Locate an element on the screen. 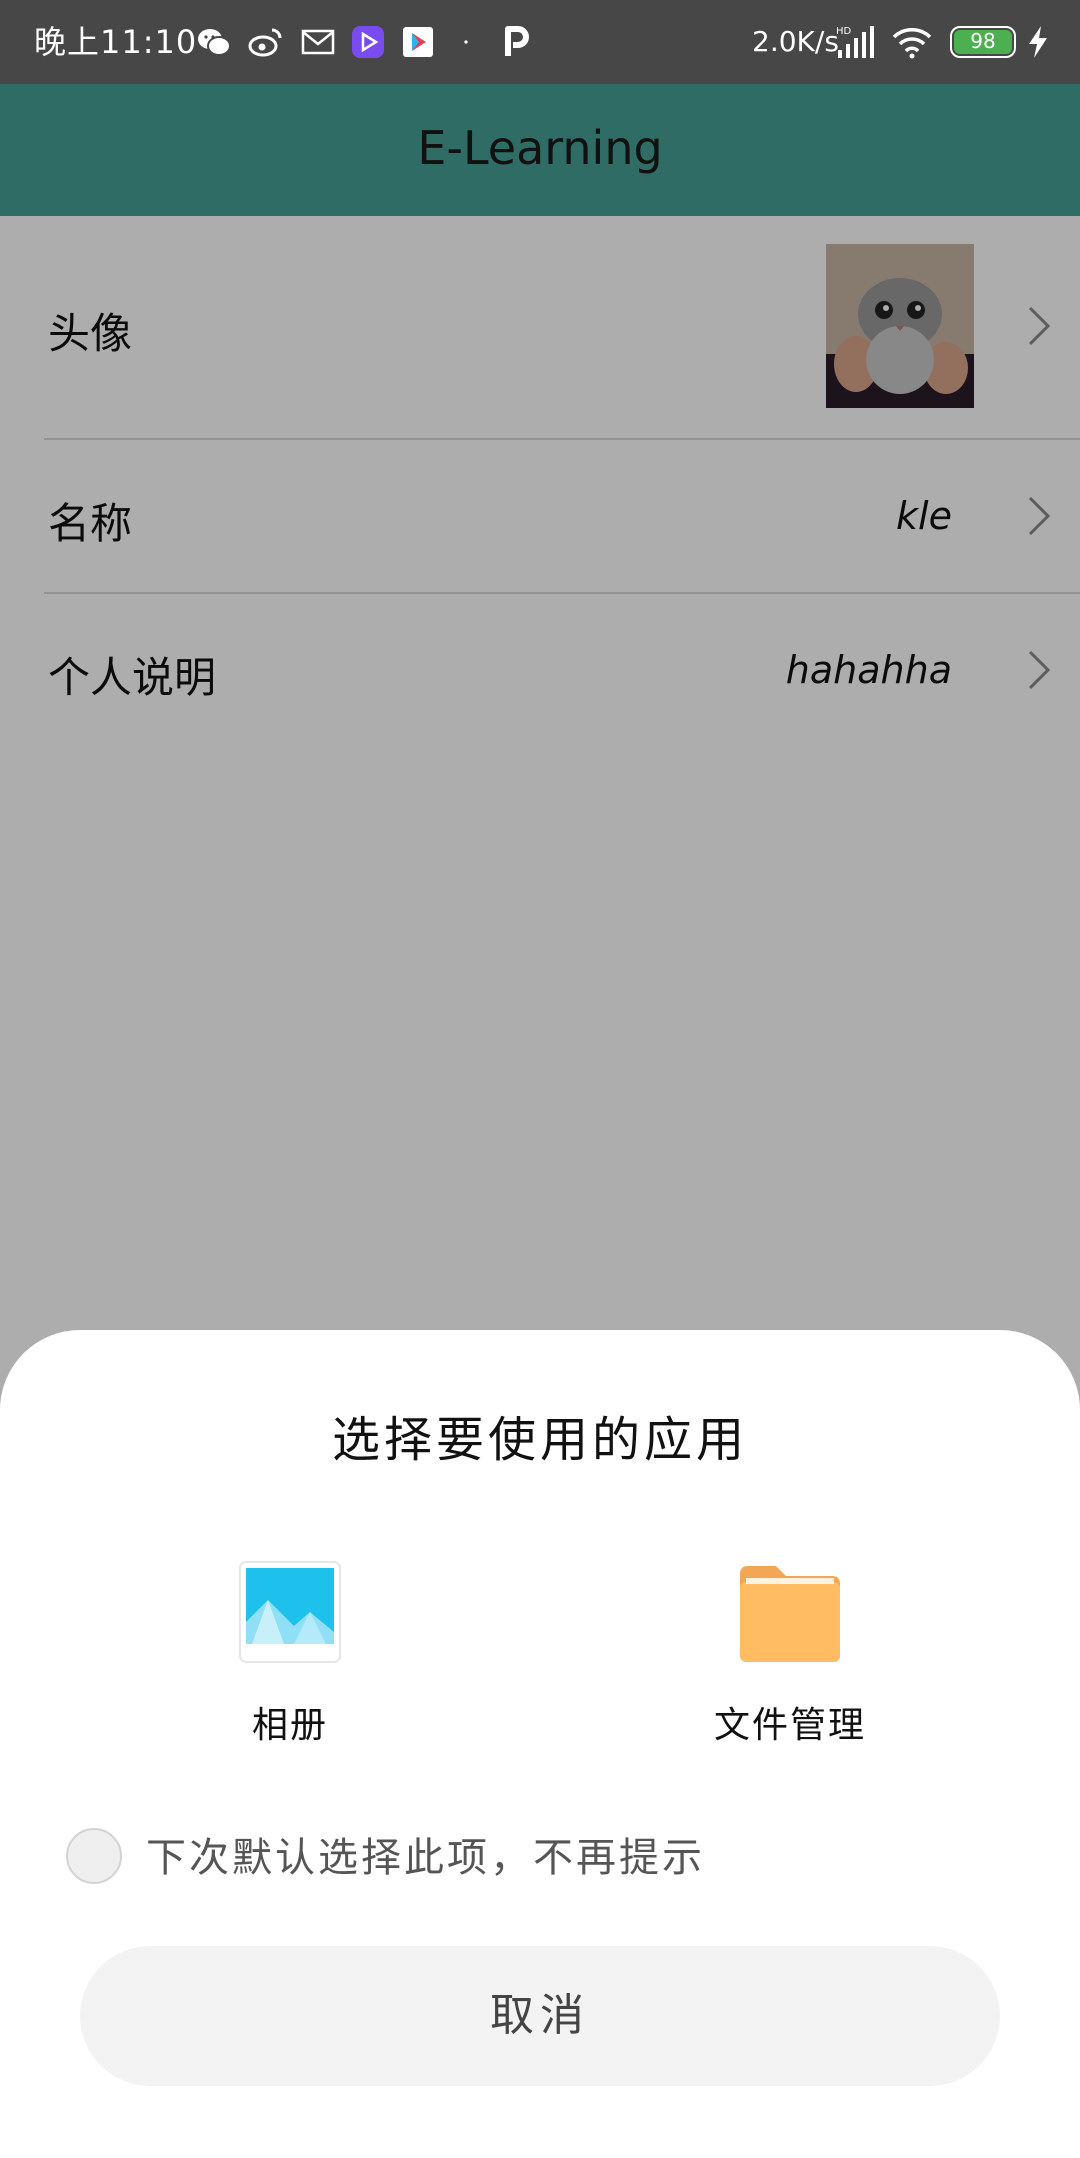 The width and height of the screenshot is (1080, 2158). network-speed: 2.0K/s is located at coordinates (795, 41).